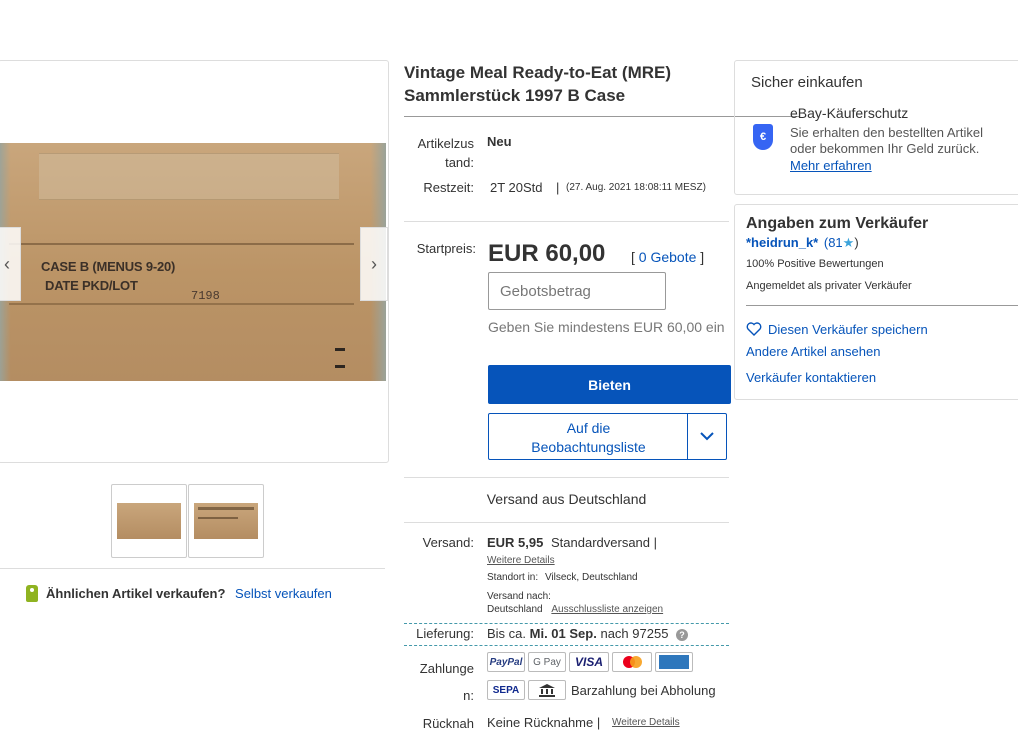 This screenshot has width=1018, height=734. Describe the element at coordinates (544, 722) in the screenshot. I see `returns-value: Keine Rücknahme |` at that location.